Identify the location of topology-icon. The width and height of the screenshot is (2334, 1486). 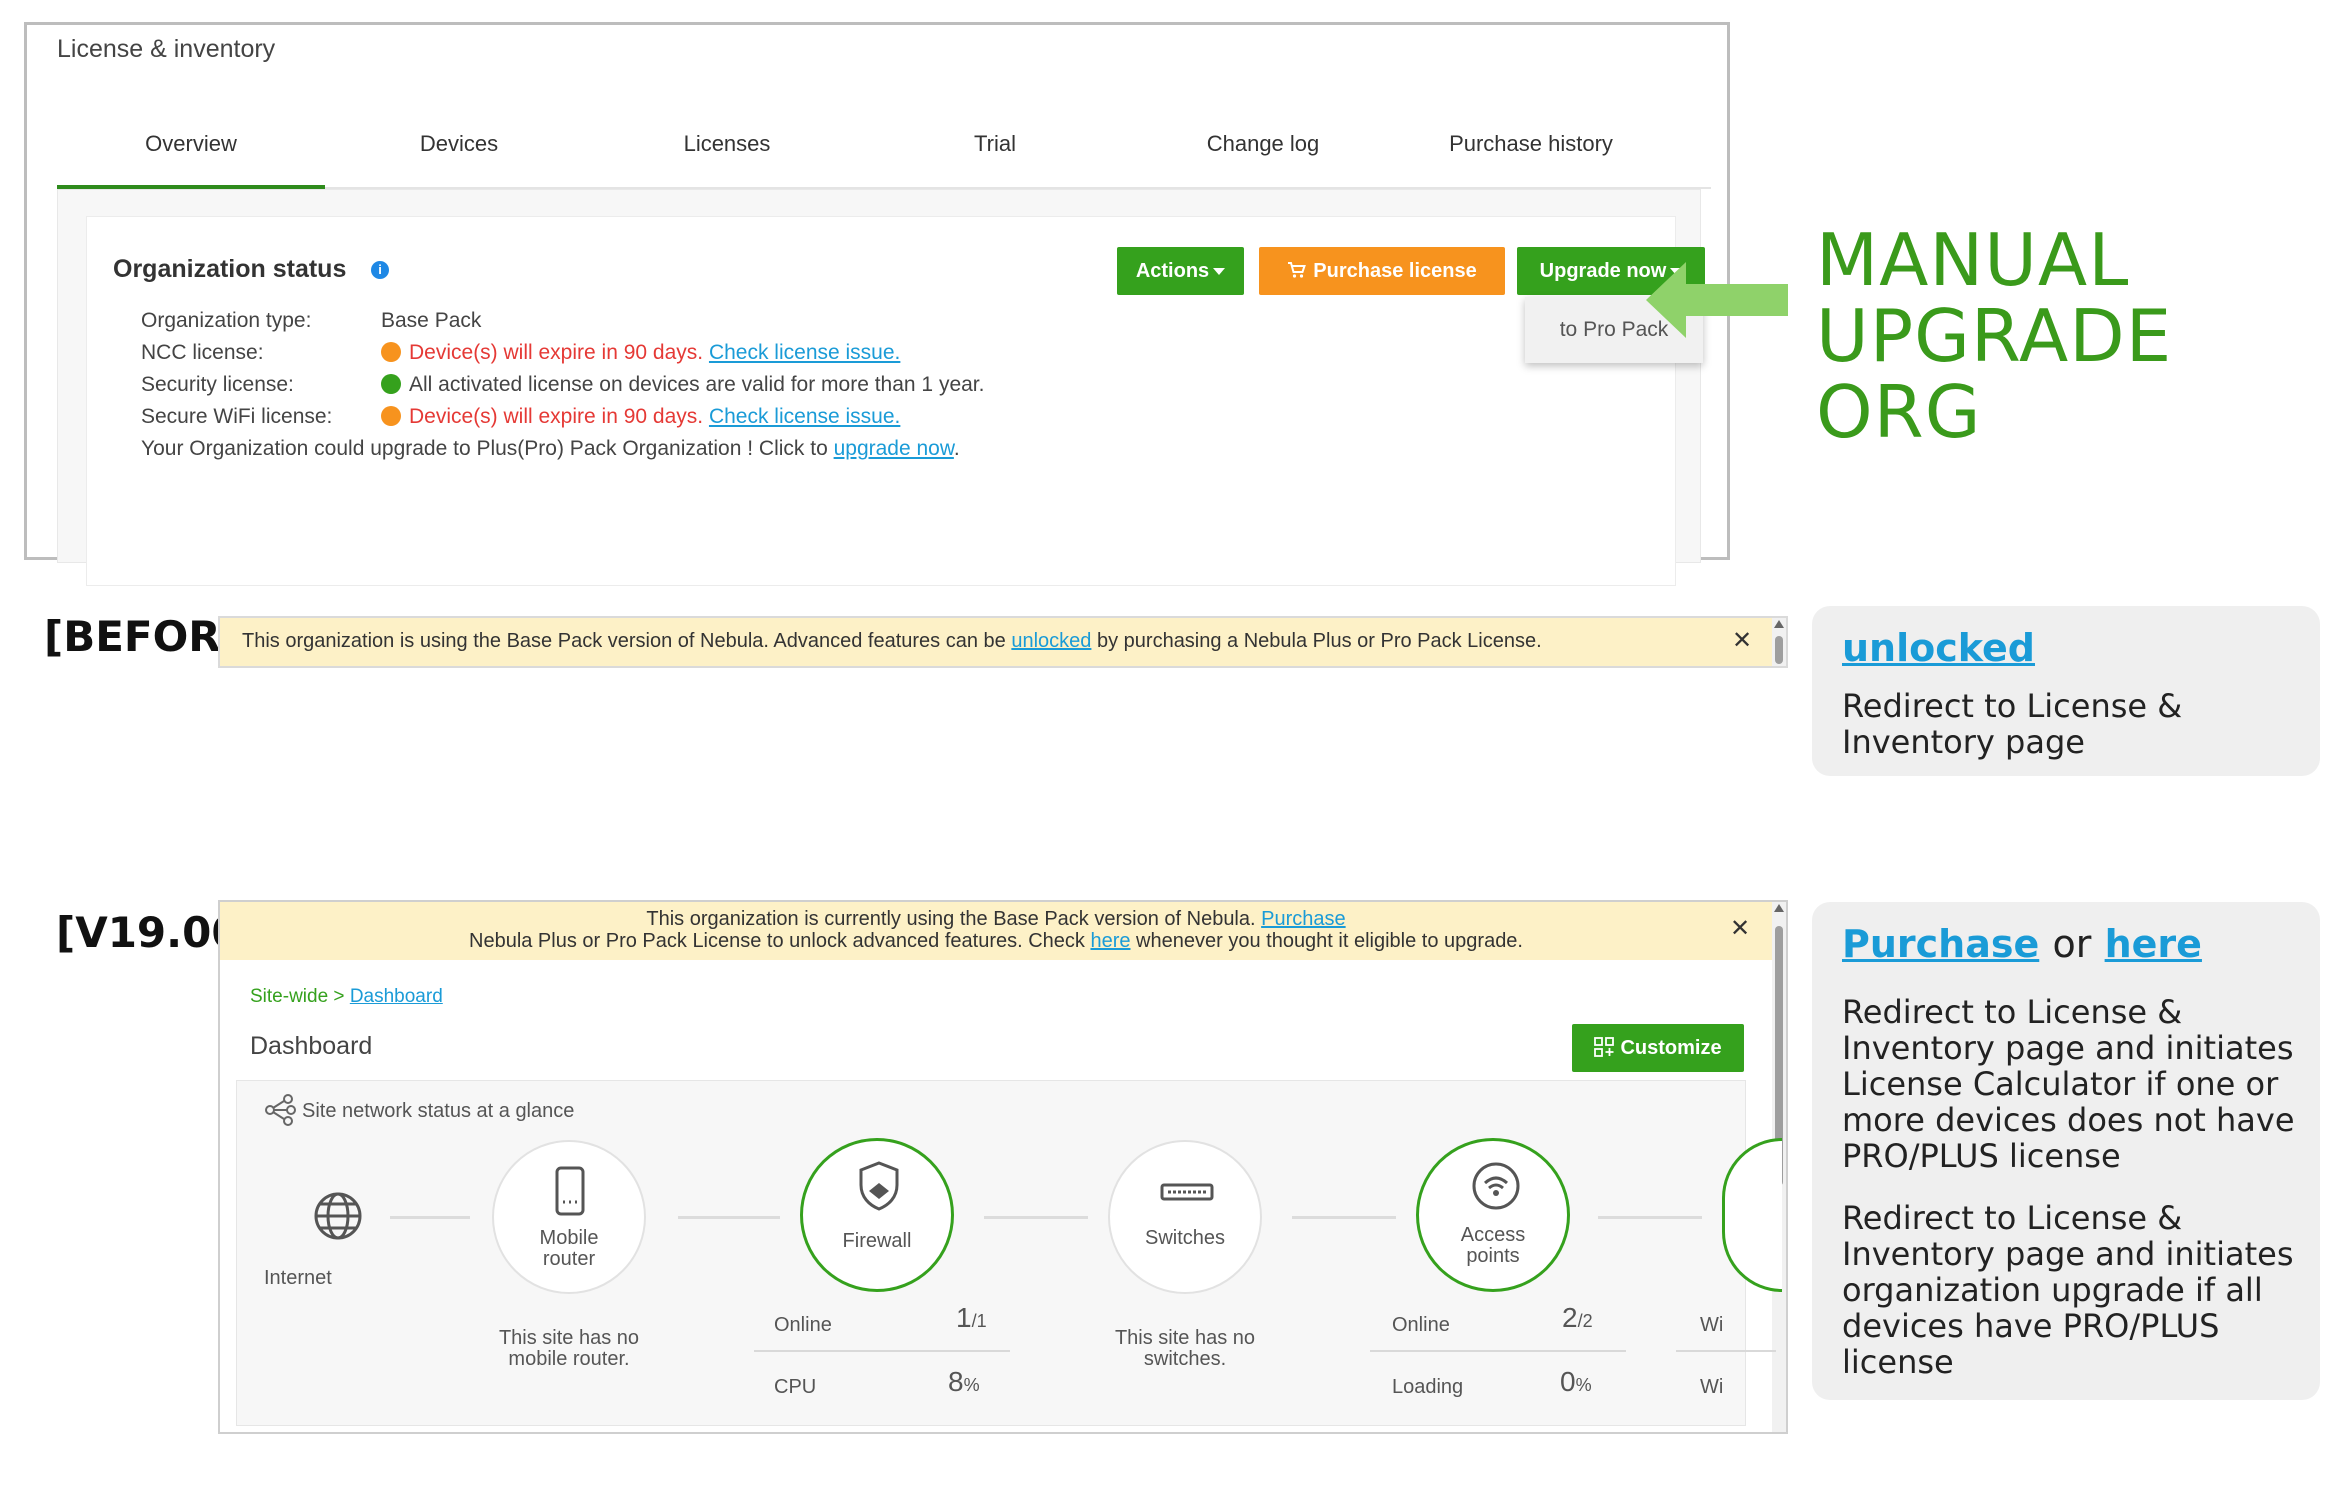
(280, 1110).